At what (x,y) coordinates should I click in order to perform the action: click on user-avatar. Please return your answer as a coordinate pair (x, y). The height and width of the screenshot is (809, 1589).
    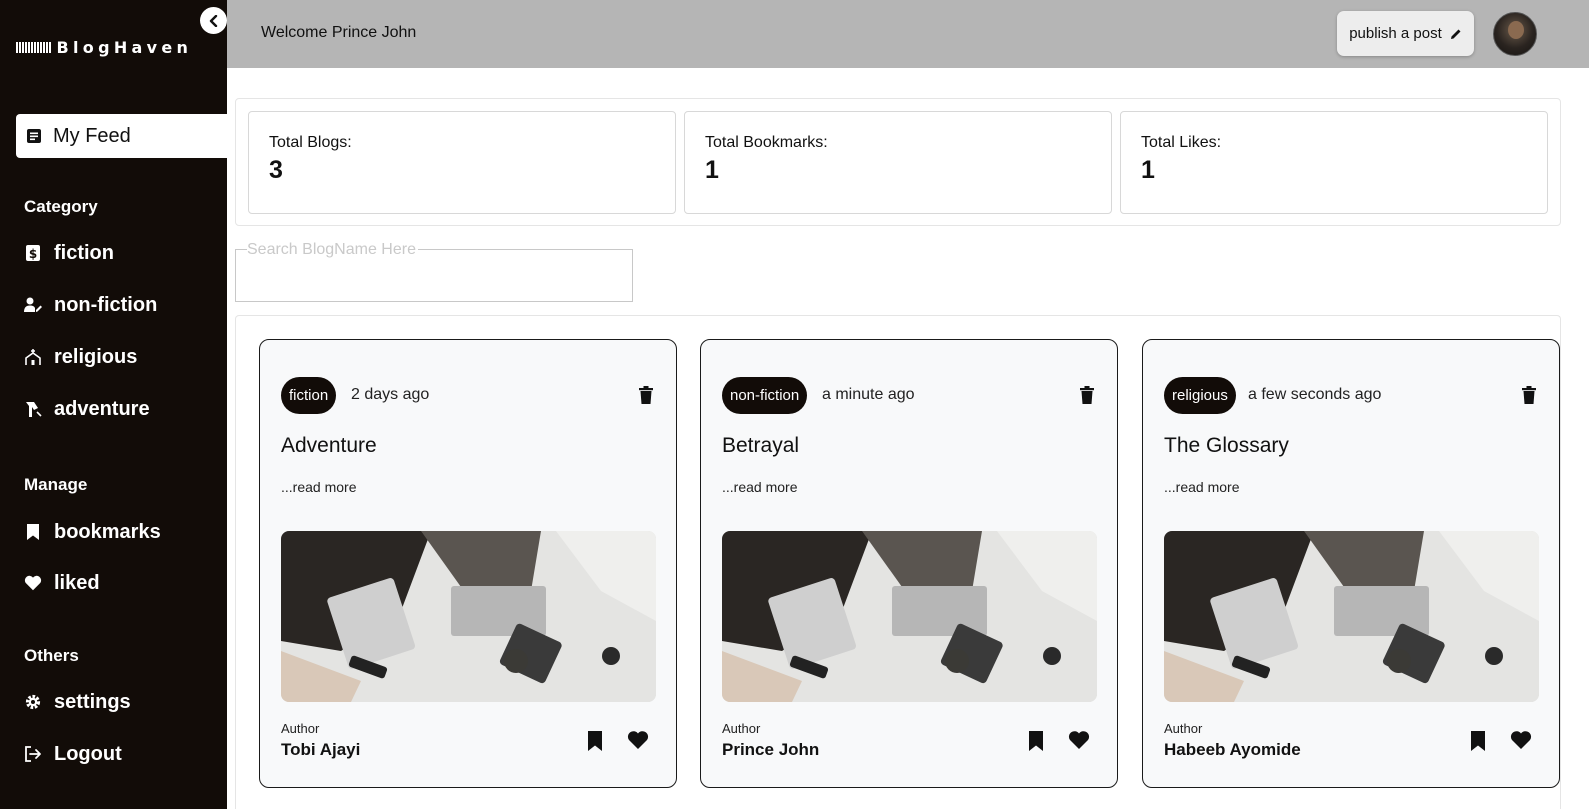
    Looking at the image, I should click on (1515, 34).